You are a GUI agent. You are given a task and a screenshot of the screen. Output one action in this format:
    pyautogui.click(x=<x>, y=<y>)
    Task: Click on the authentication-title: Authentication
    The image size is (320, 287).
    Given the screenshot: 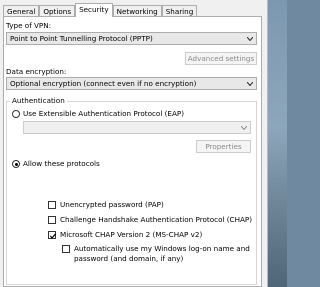 What is the action you would take?
    pyautogui.click(x=38, y=100)
    